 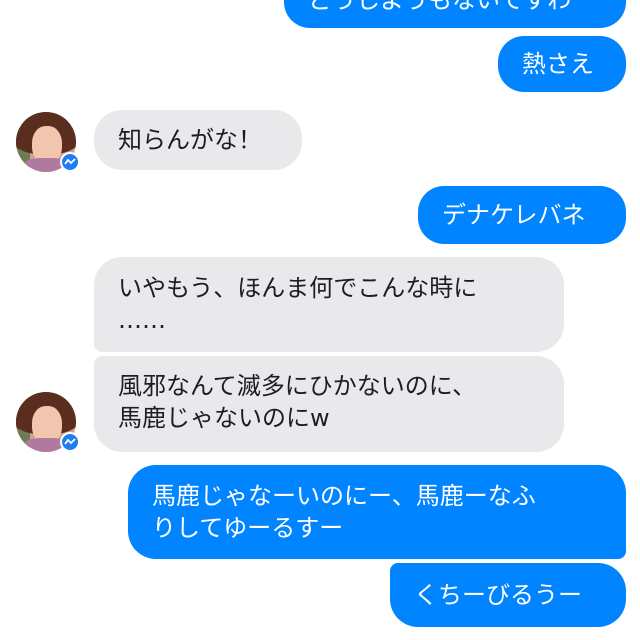 I want to click on outgoing-message: 熱さえ, so click(x=562, y=64).